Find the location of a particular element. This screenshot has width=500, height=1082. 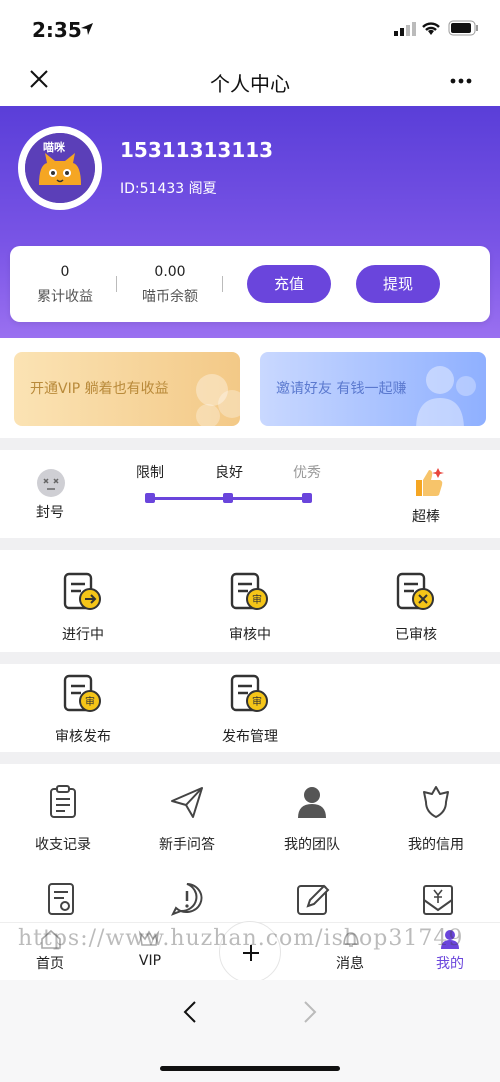

task-label: 已审核 is located at coordinates (416, 635).